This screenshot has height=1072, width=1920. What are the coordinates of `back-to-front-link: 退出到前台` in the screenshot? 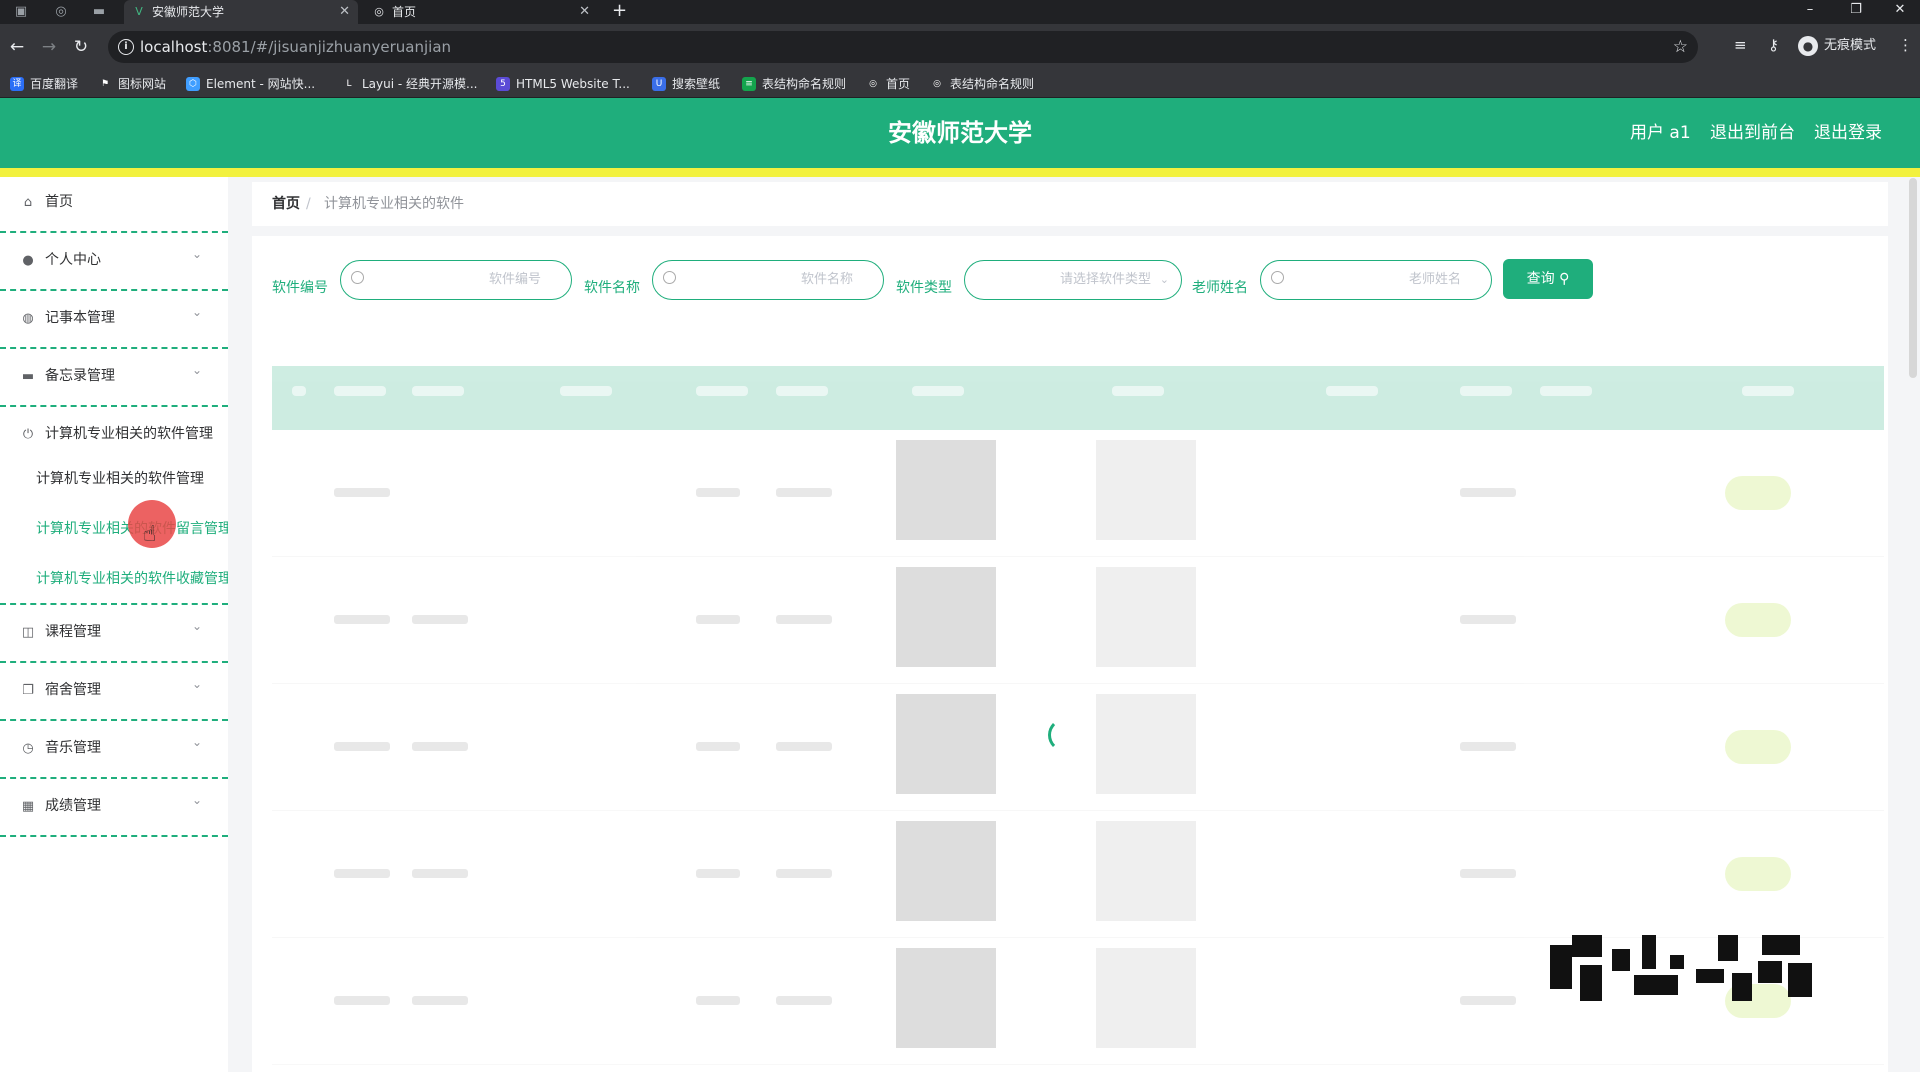 It's located at (1752, 133).